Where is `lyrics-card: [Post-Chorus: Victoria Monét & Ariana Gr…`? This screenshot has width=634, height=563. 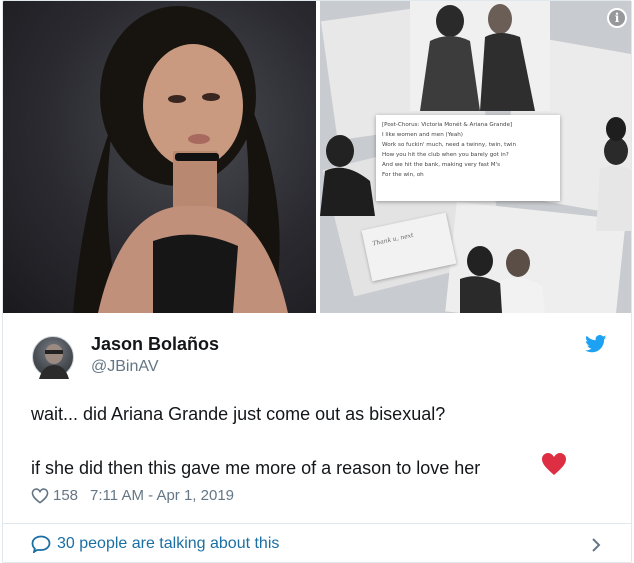
lyrics-card: [Post-Chorus: Victoria Monét & Ariana Gr… is located at coordinates (468, 158).